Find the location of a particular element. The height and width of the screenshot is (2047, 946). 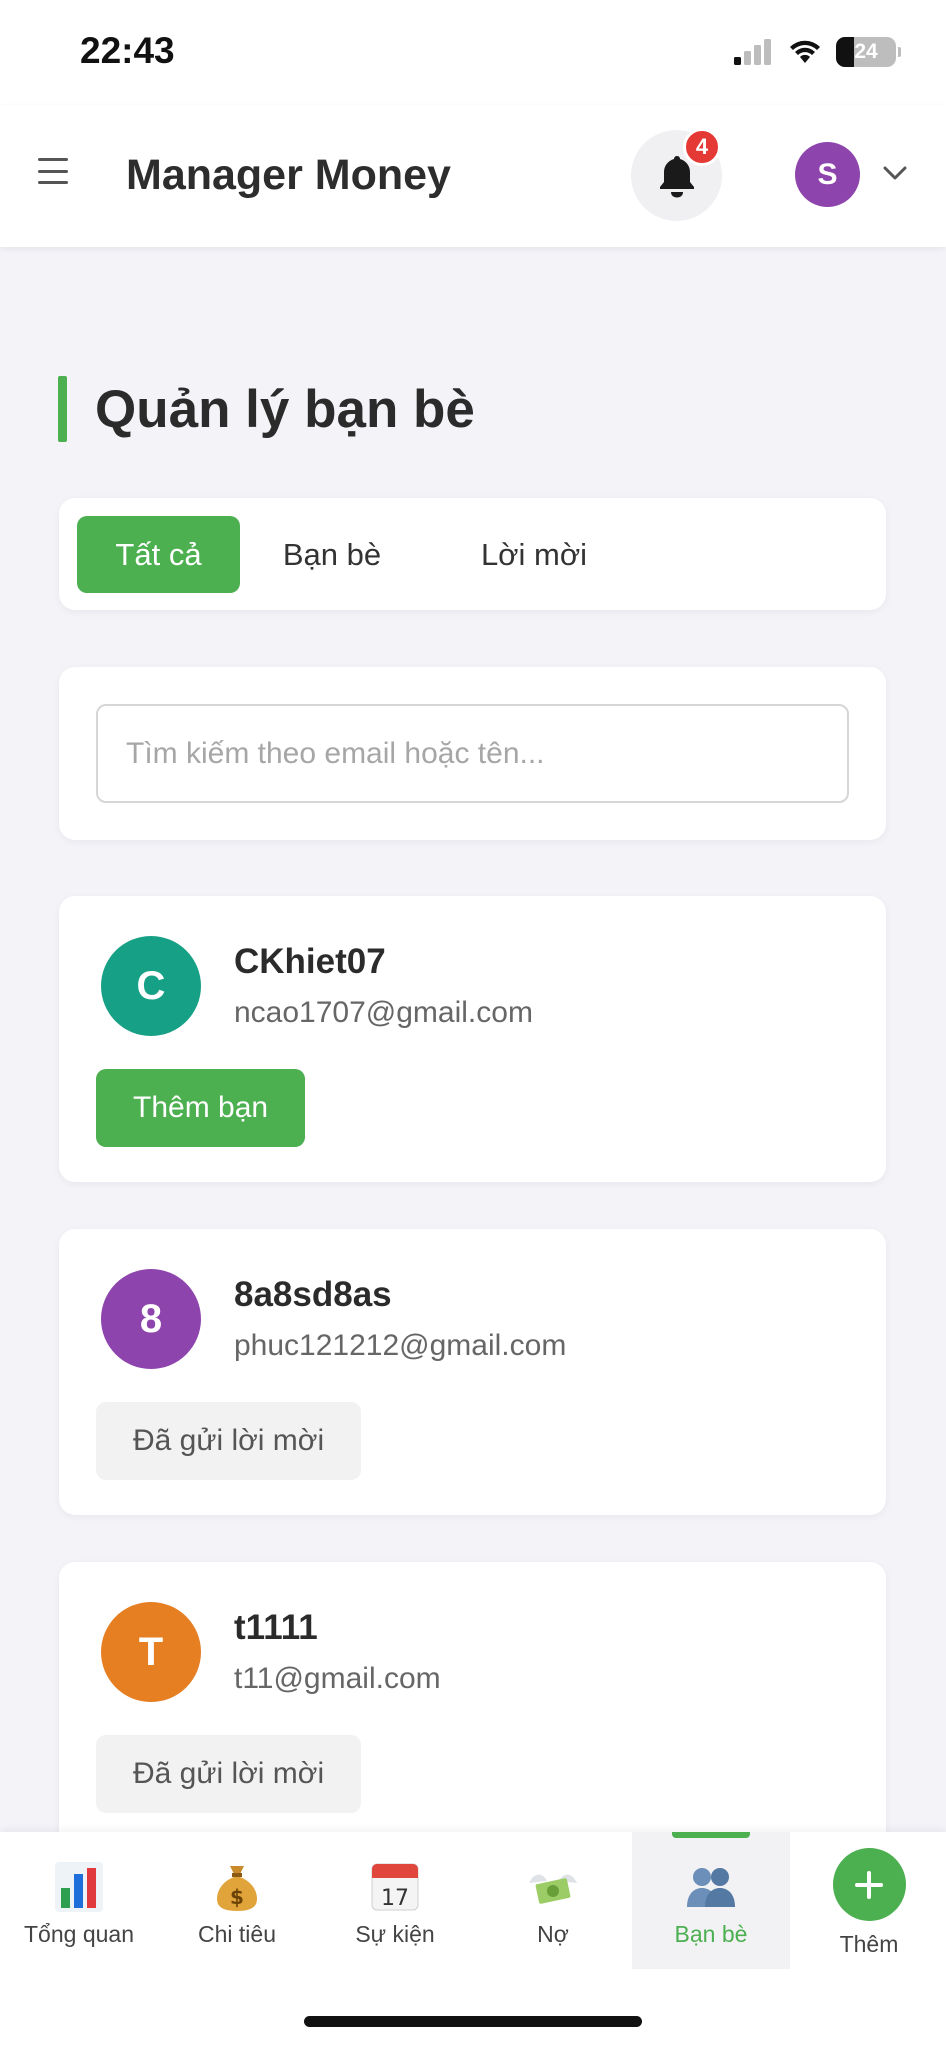

nav-item-events: 17 Sự kiện is located at coordinates (395, 1900).